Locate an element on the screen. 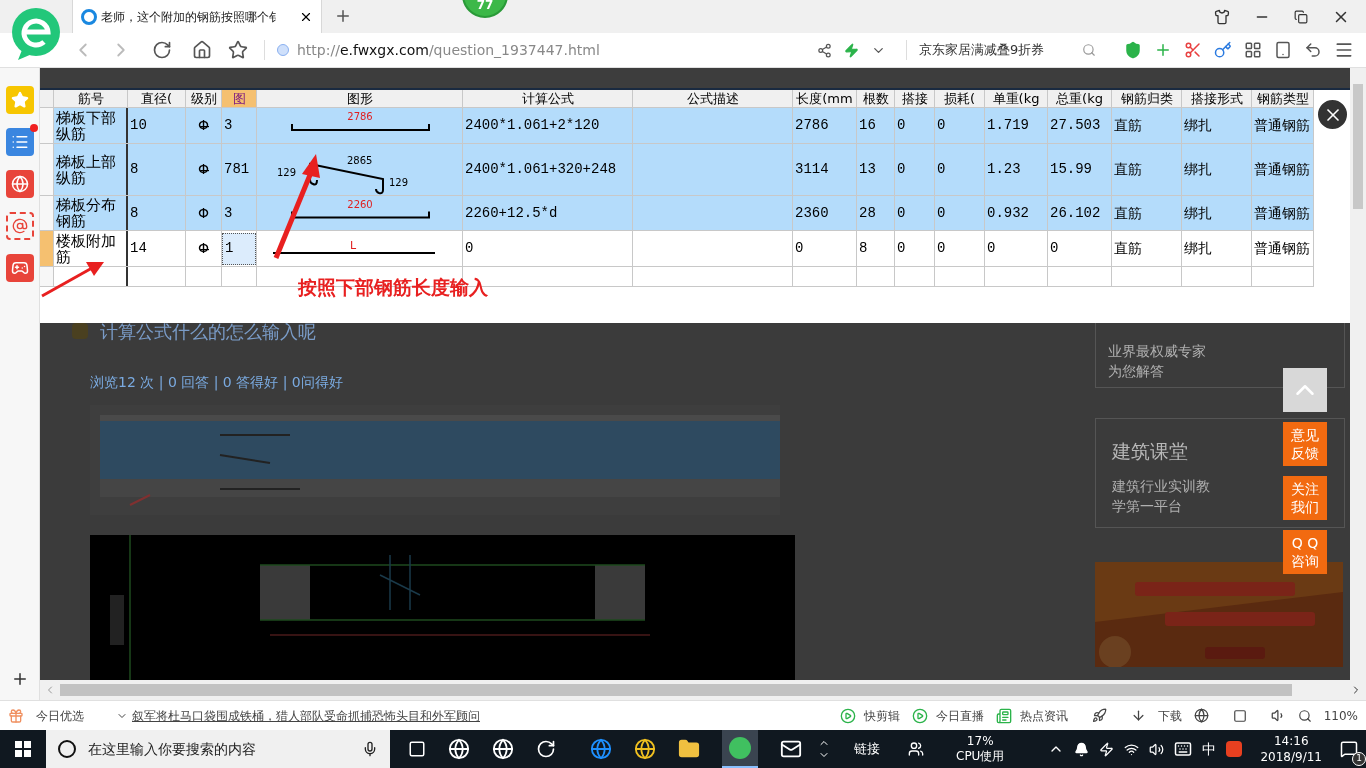 This screenshot has height=768, width=1366. column-header: 级别 is located at coordinates (204, 98).